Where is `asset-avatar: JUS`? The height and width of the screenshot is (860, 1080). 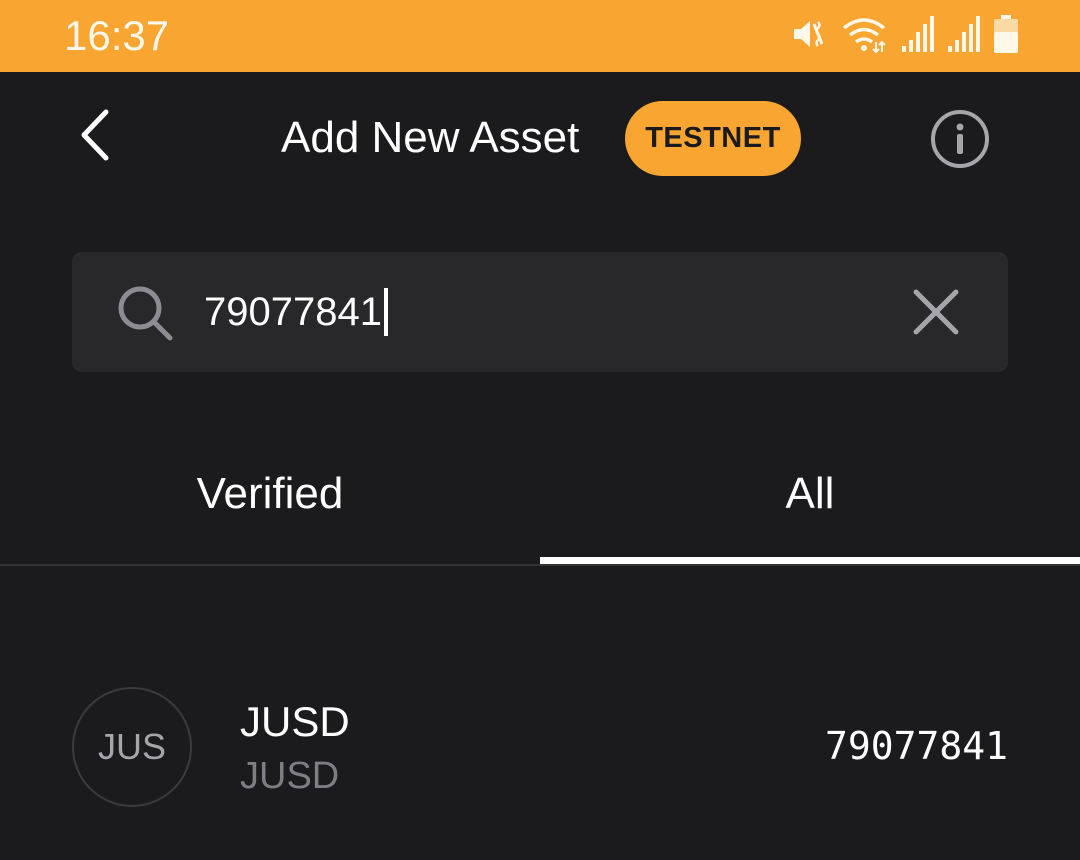 asset-avatar: JUS is located at coordinates (132, 747).